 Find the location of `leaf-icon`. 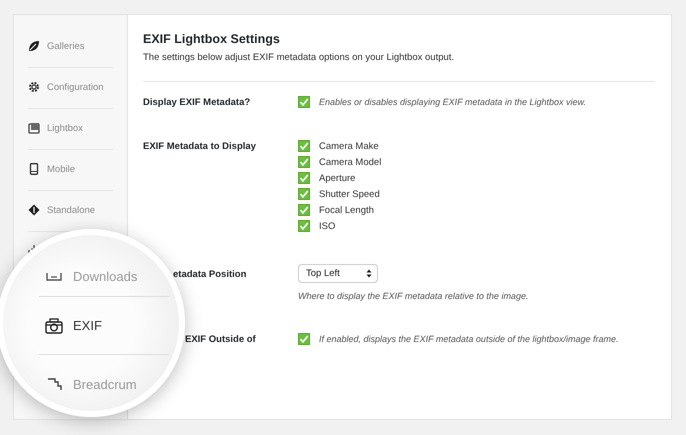

leaf-icon is located at coordinates (34, 46).